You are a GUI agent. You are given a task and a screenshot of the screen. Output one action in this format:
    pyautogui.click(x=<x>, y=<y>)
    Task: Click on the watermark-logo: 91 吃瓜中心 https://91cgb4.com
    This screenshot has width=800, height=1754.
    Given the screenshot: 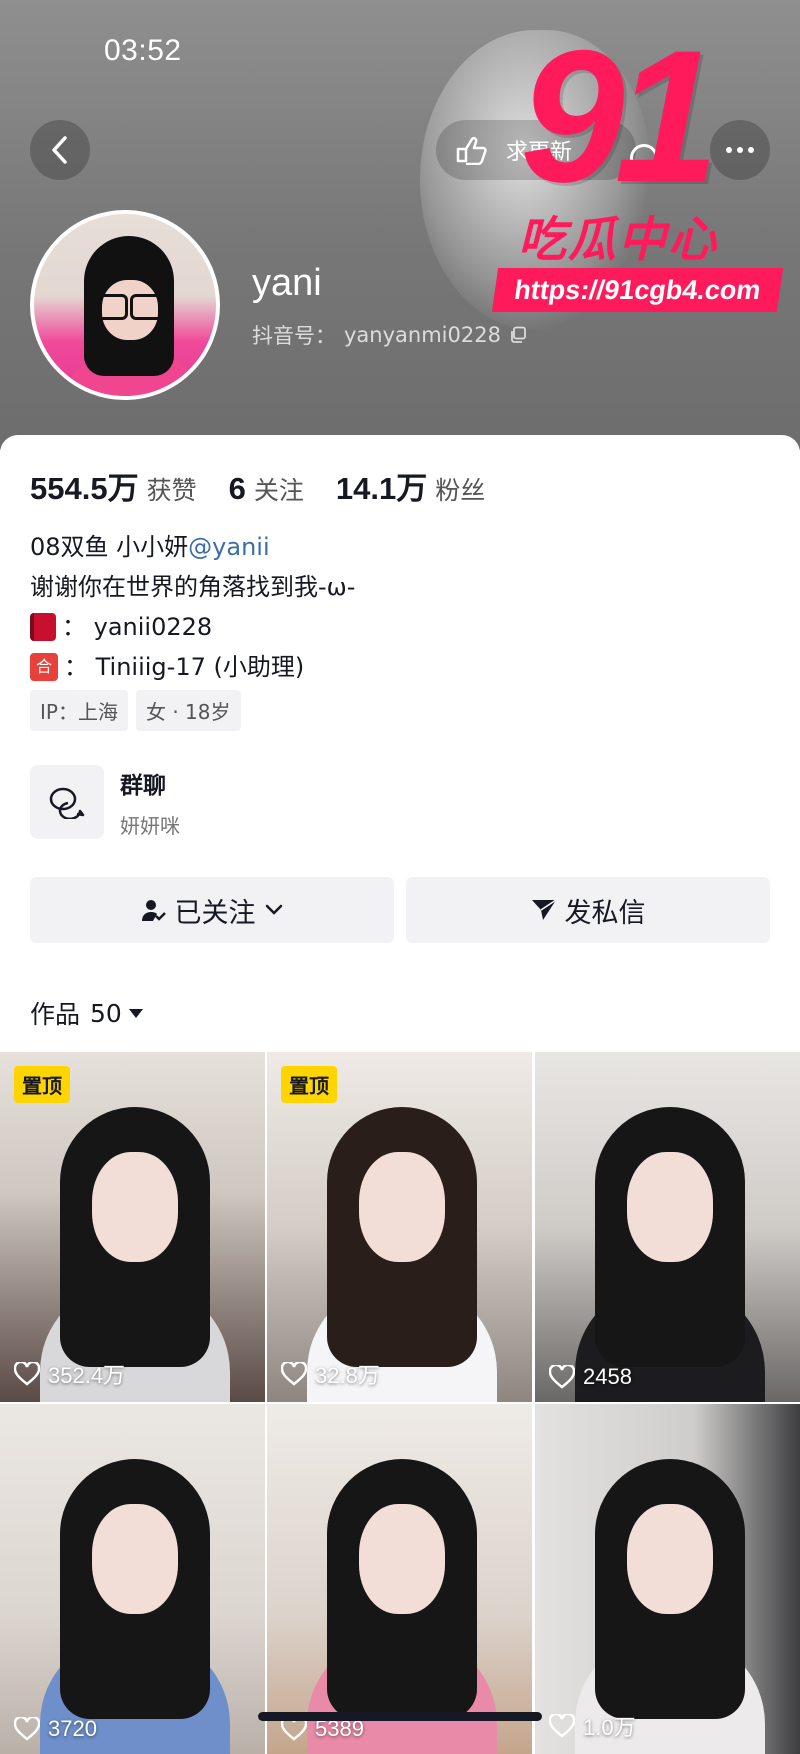 What is the action you would take?
    pyautogui.click(x=640, y=161)
    